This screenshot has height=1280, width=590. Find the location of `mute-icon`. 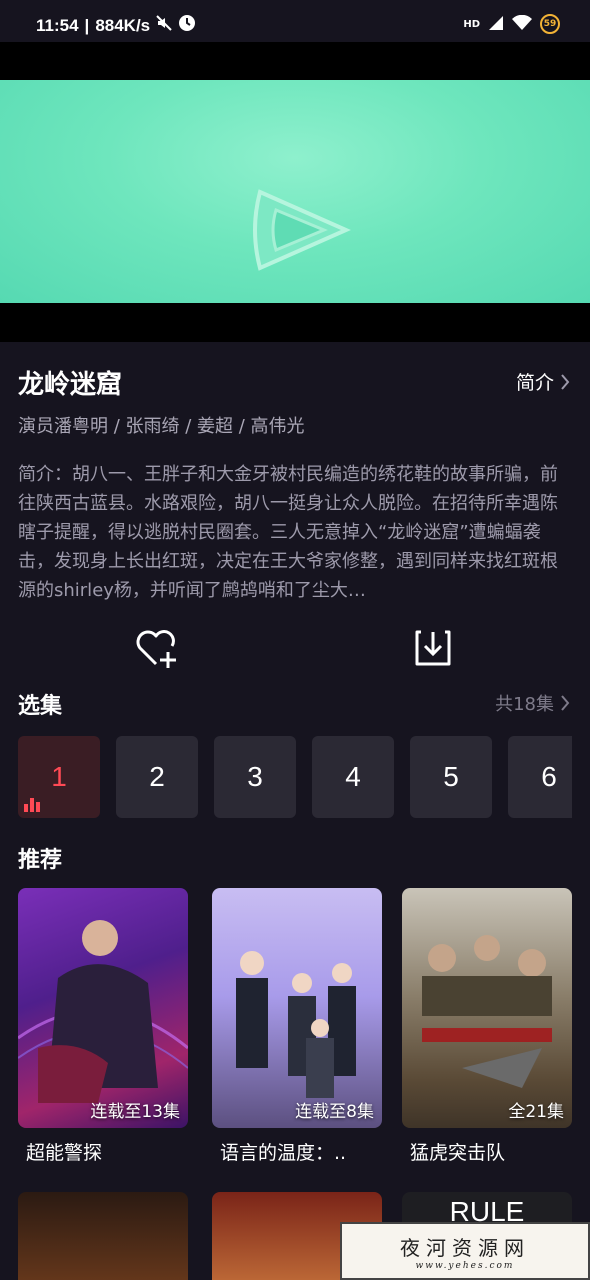

mute-icon is located at coordinates (164, 25).